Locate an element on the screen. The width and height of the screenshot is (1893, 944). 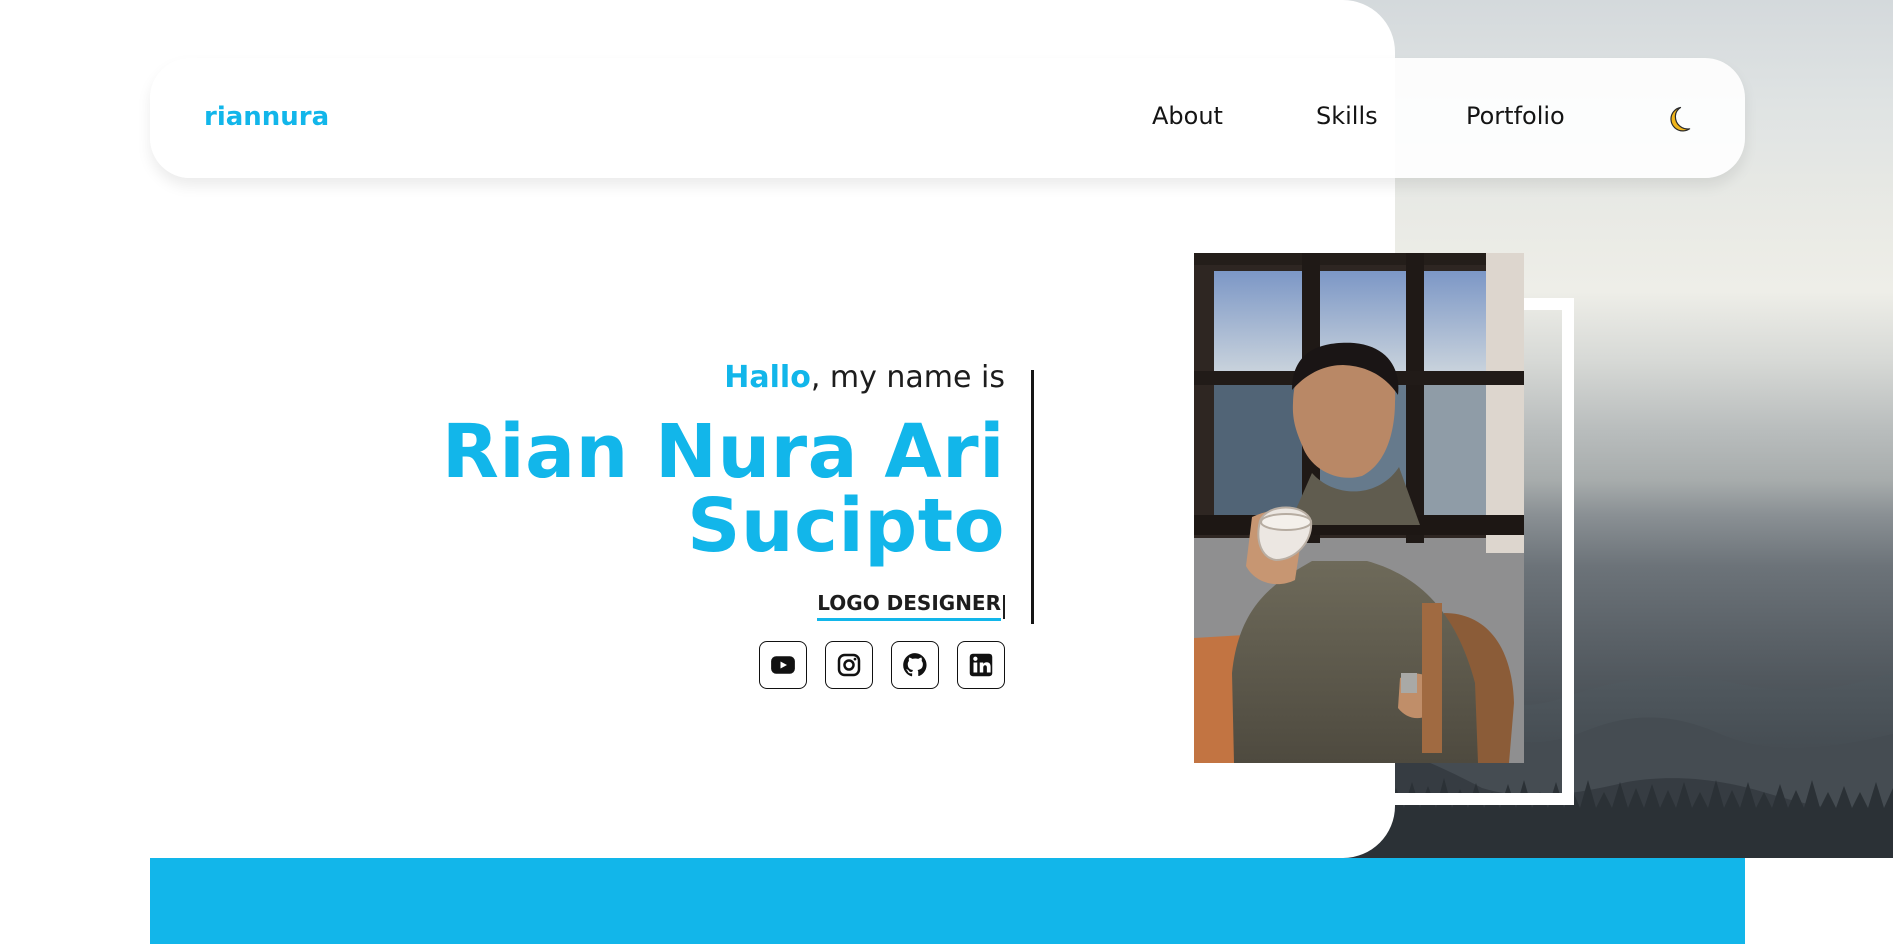
instagram-link is located at coordinates (849, 665).